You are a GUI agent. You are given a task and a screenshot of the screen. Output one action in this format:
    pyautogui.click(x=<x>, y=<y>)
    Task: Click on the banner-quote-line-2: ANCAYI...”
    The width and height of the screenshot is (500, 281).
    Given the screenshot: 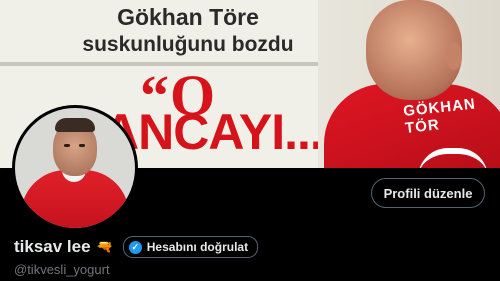 What is the action you would take?
    pyautogui.click(x=225, y=132)
    